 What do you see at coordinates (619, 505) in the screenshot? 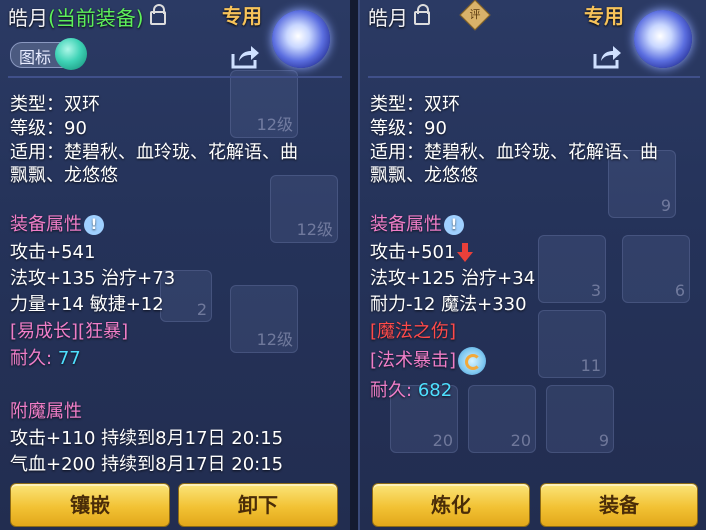
I see `equip-button: 装备` at bounding box center [619, 505].